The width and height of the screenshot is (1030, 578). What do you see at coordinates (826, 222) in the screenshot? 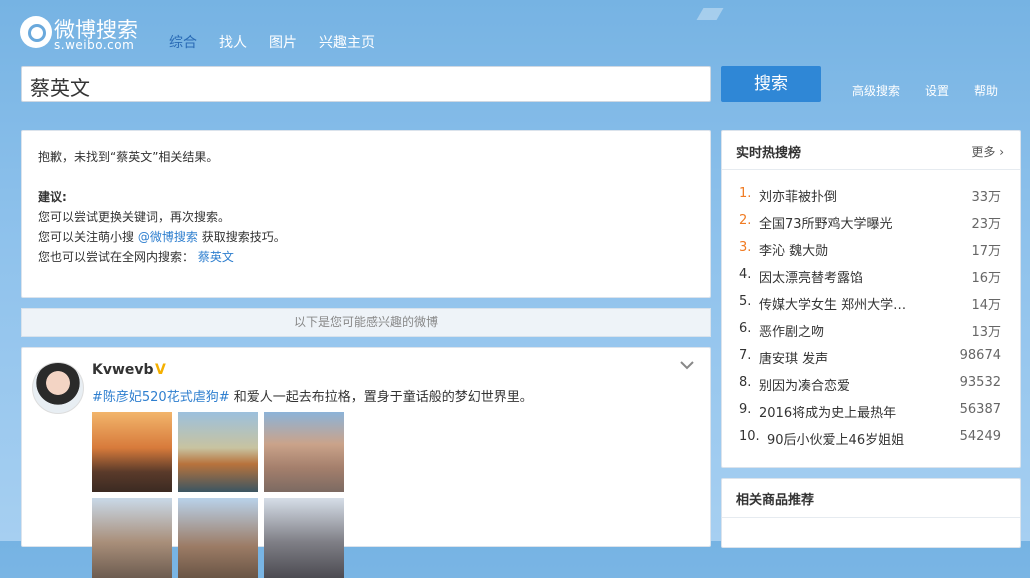
I see `hot-topic: 全国73所野鸡大学曝光` at bounding box center [826, 222].